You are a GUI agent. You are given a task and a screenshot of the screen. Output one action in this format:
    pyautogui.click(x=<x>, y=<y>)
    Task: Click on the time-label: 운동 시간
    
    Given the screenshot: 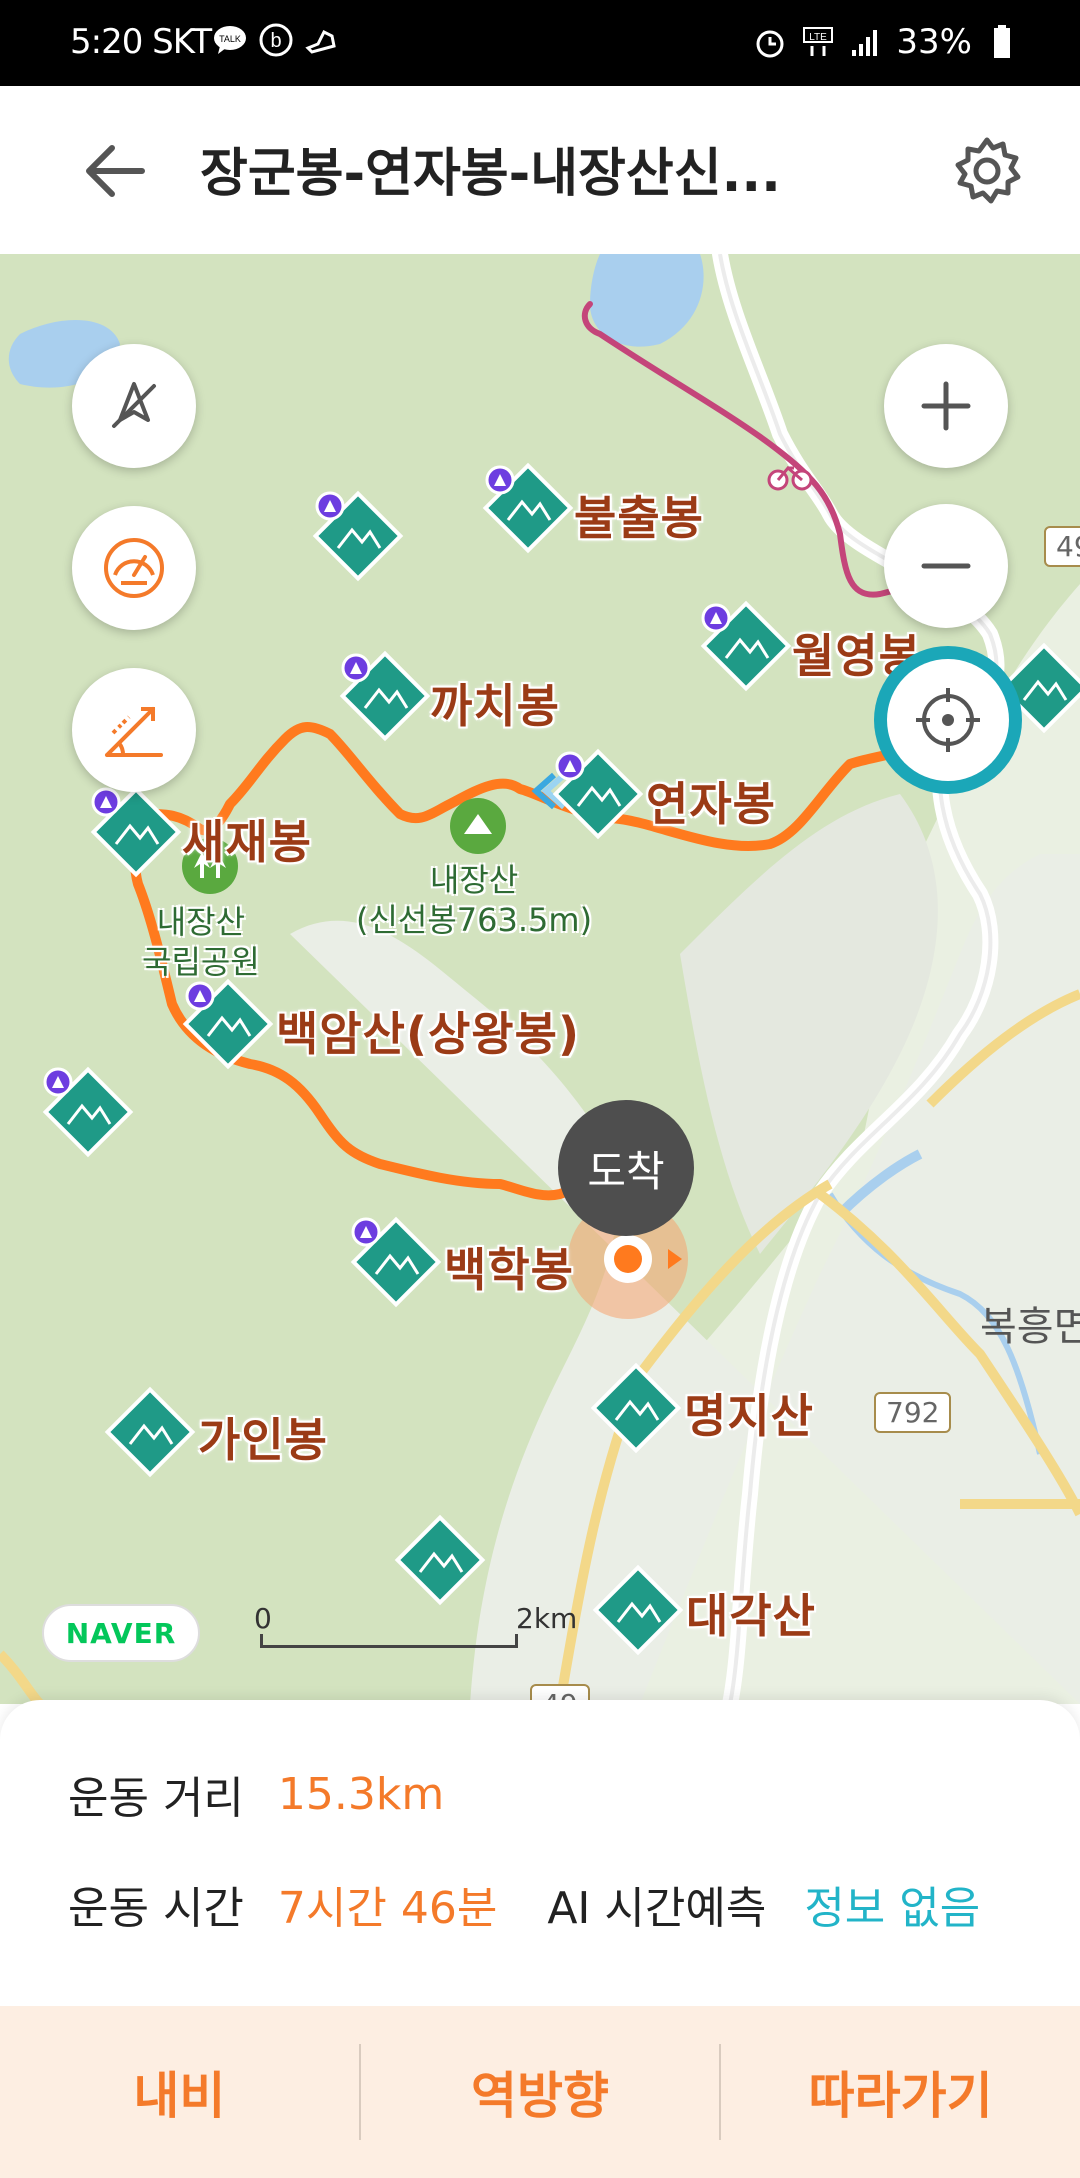 What is the action you would take?
    pyautogui.click(x=156, y=1908)
    